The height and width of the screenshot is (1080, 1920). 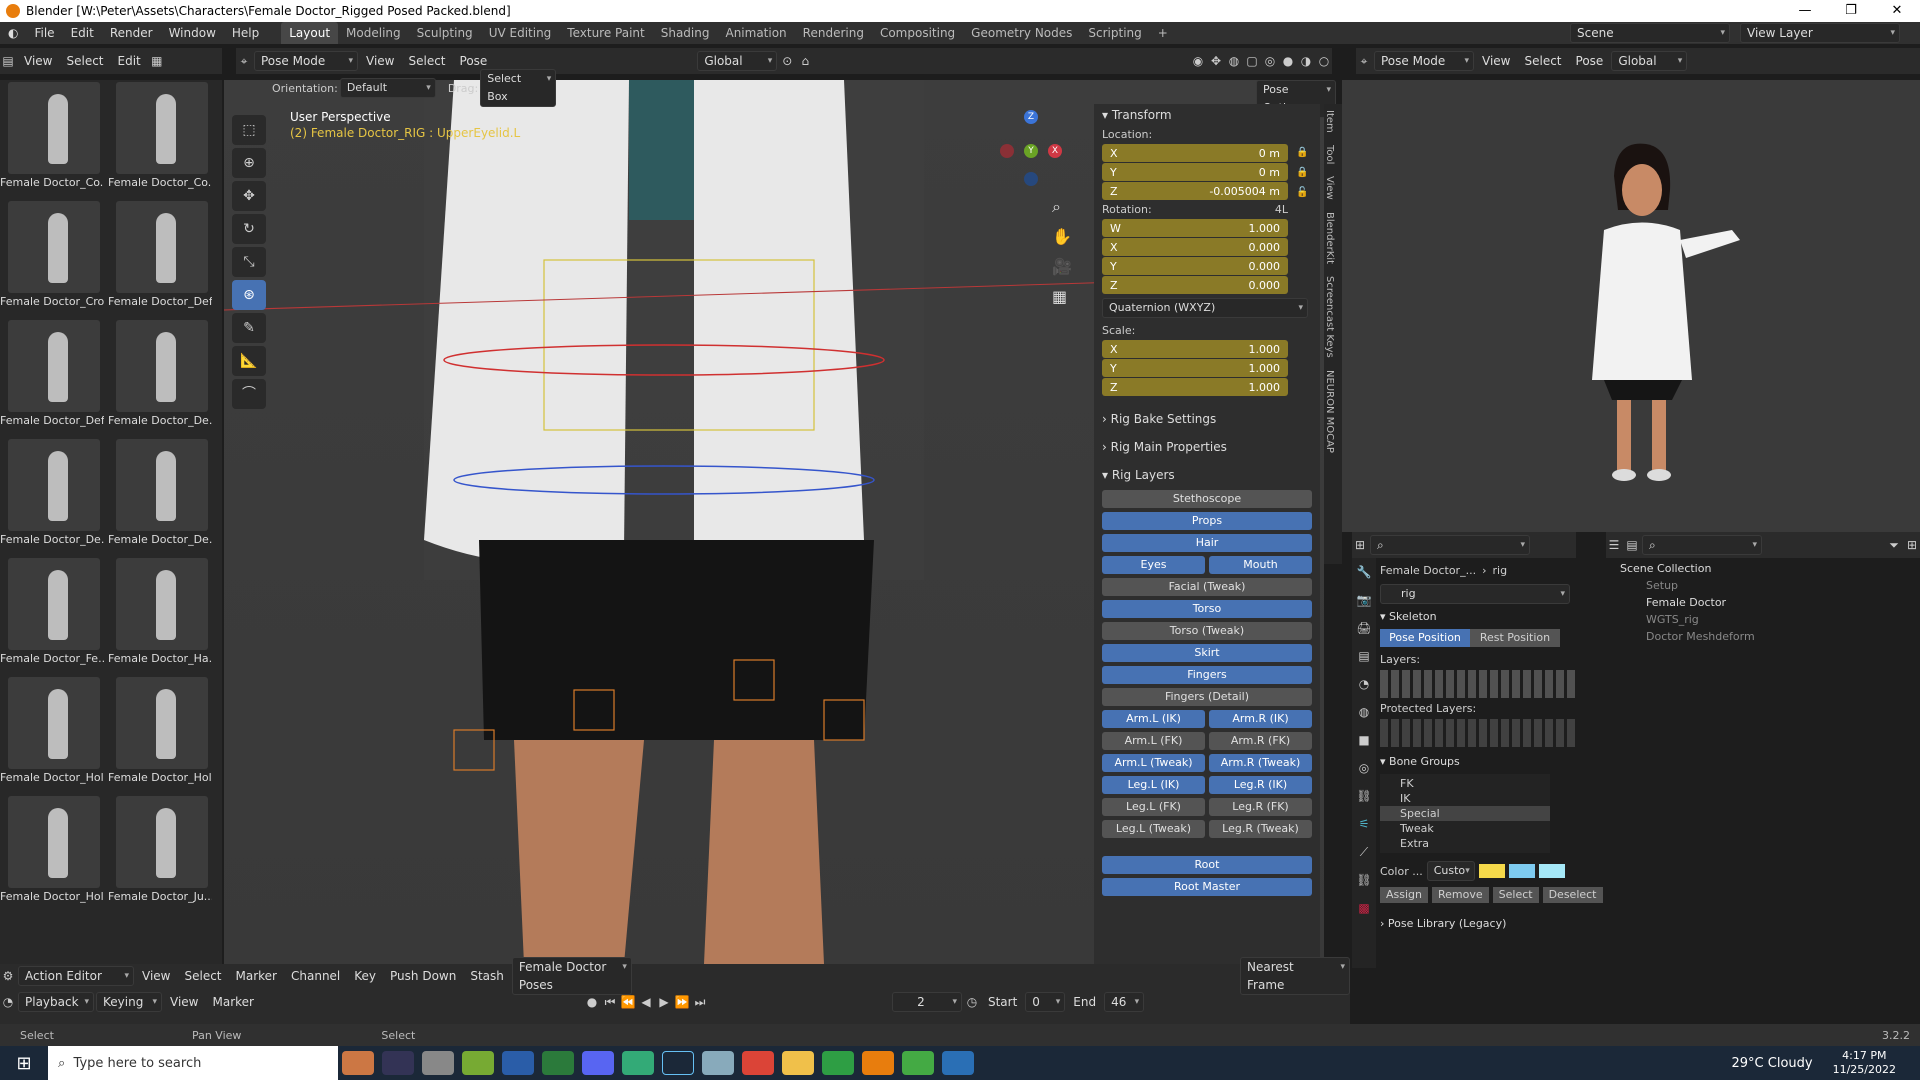 I want to click on pose-position-button: Pose Position, so click(x=1425, y=638).